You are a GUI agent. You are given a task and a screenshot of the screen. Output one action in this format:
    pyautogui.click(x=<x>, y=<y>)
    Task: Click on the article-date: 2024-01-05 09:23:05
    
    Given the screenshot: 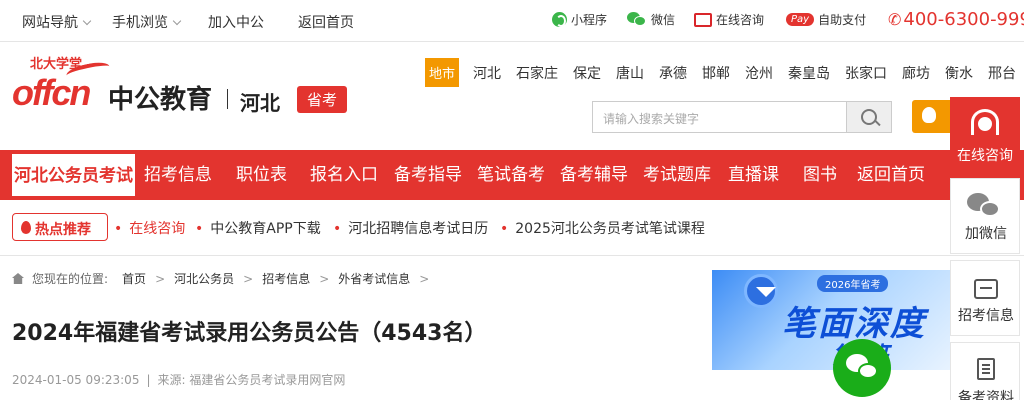 What is the action you would take?
    pyautogui.click(x=76, y=380)
    